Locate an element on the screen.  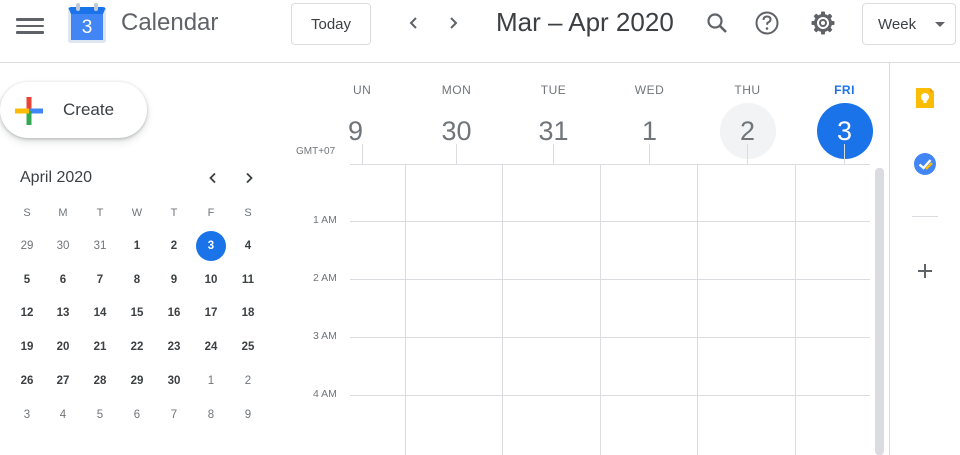
day-header: UN 29 is located at coordinates (378, 119).